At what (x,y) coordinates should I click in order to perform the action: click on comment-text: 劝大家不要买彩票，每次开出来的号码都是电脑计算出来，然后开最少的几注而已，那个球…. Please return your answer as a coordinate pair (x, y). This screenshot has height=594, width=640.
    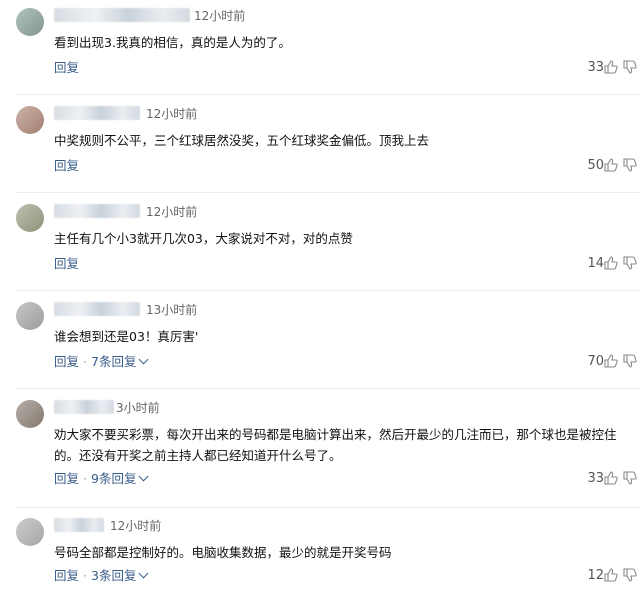
    Looking at the image, I should click on (335, 445).